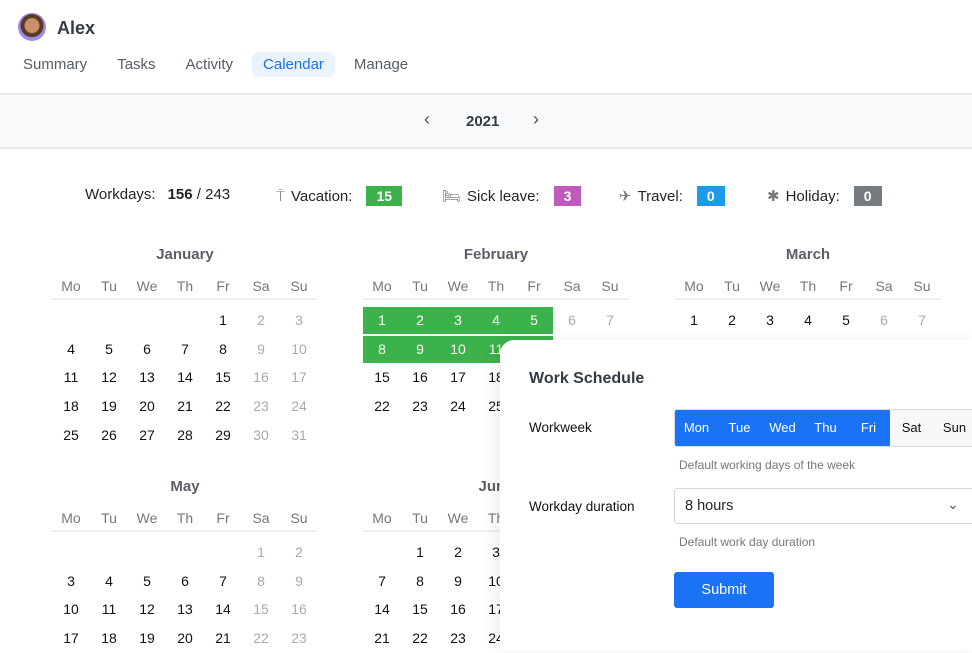  Describe the element at coordinates (782, 428) in the screenshot. I see `workweek-day-wed: Wed` at that location.